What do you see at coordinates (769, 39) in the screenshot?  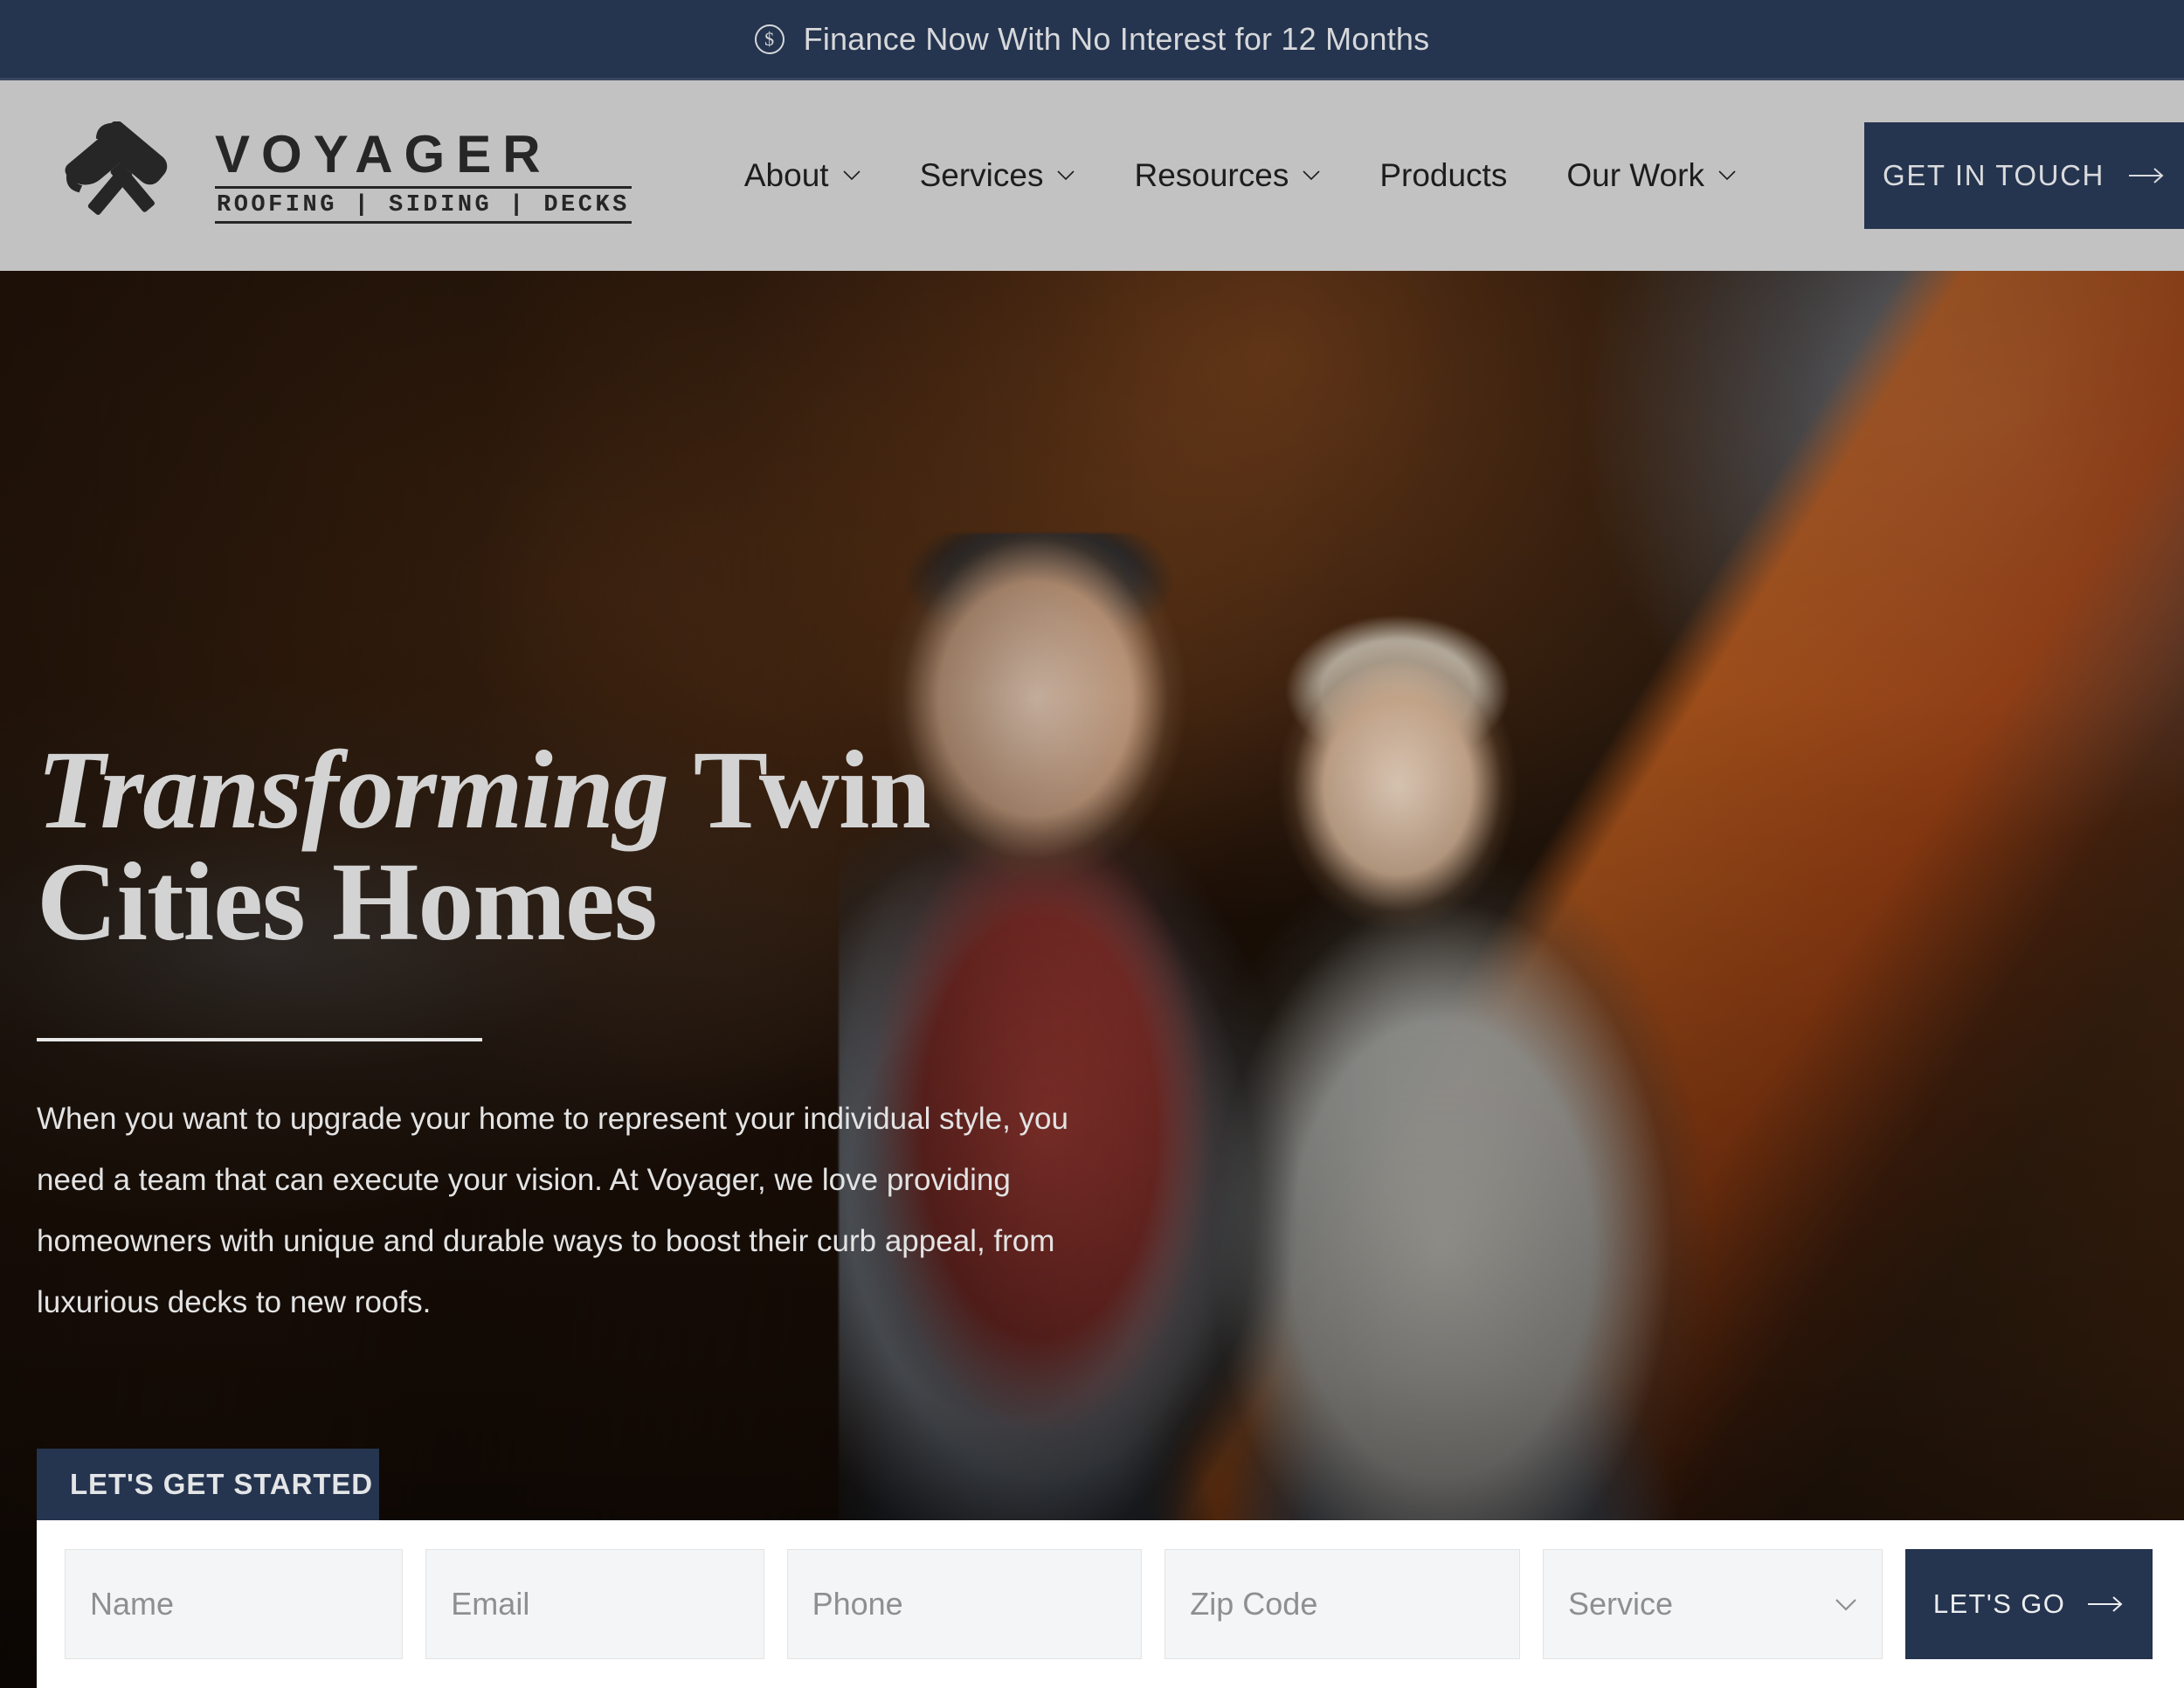 I see `dollar-circle-icon: $` at bounding box center [769, 39].